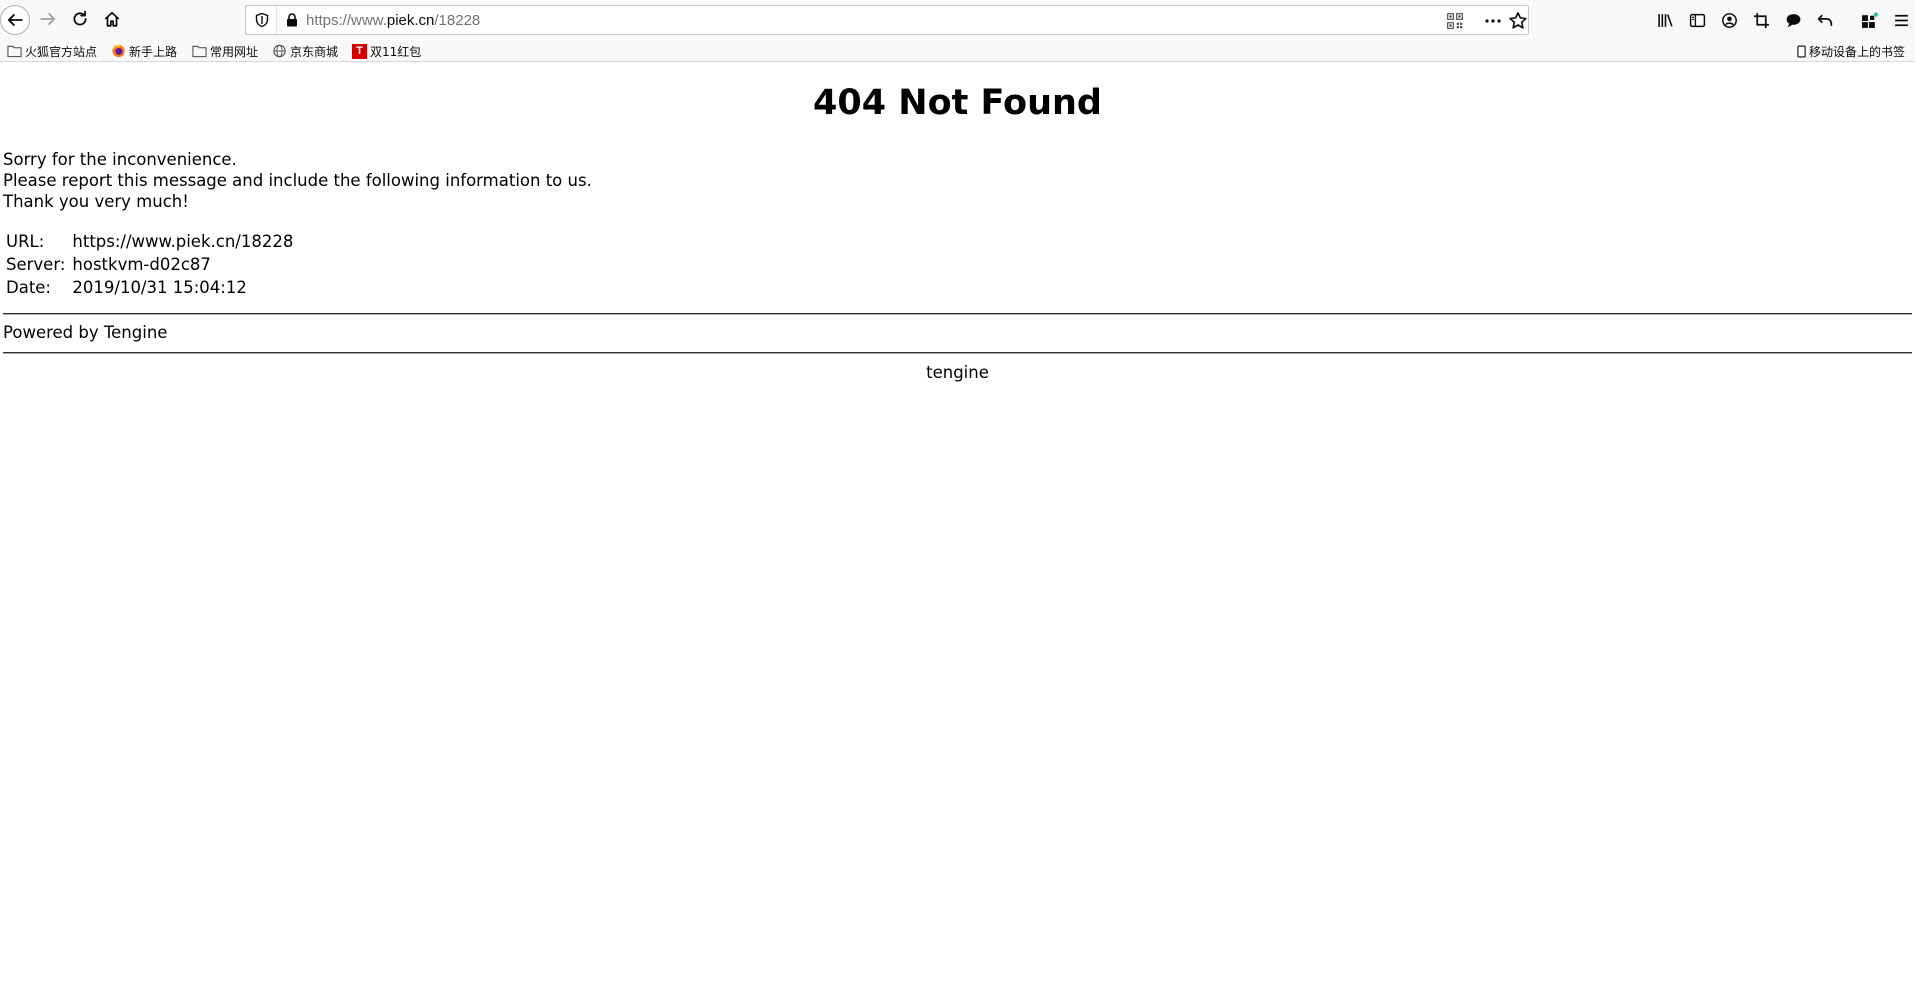  What do you see at coordinates (1801, 51) in the screenshot?
I see `mobile-phone-icon` at bounding box center [1801, 51].